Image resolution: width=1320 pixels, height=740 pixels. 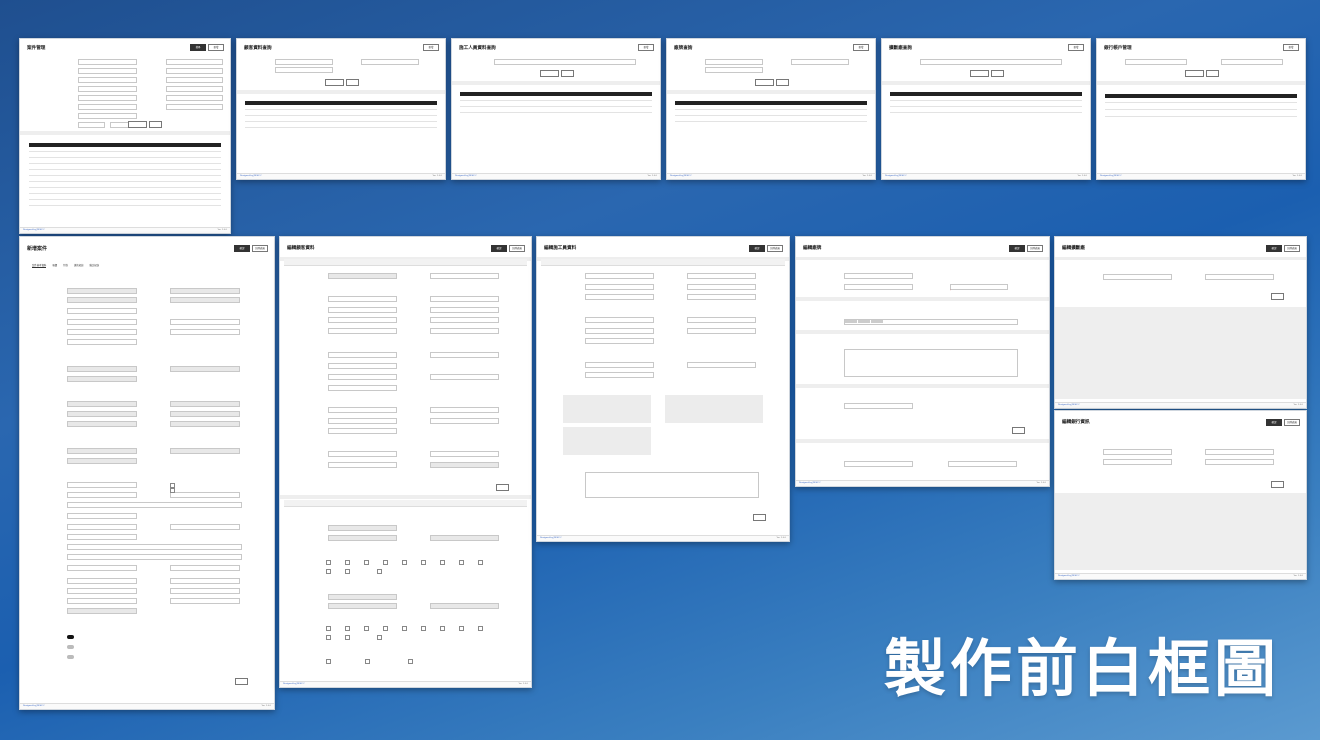 What do you see at coordinates (137, 124) in the screenshot?
I see `reset-button` at bounding box center [137, 124].